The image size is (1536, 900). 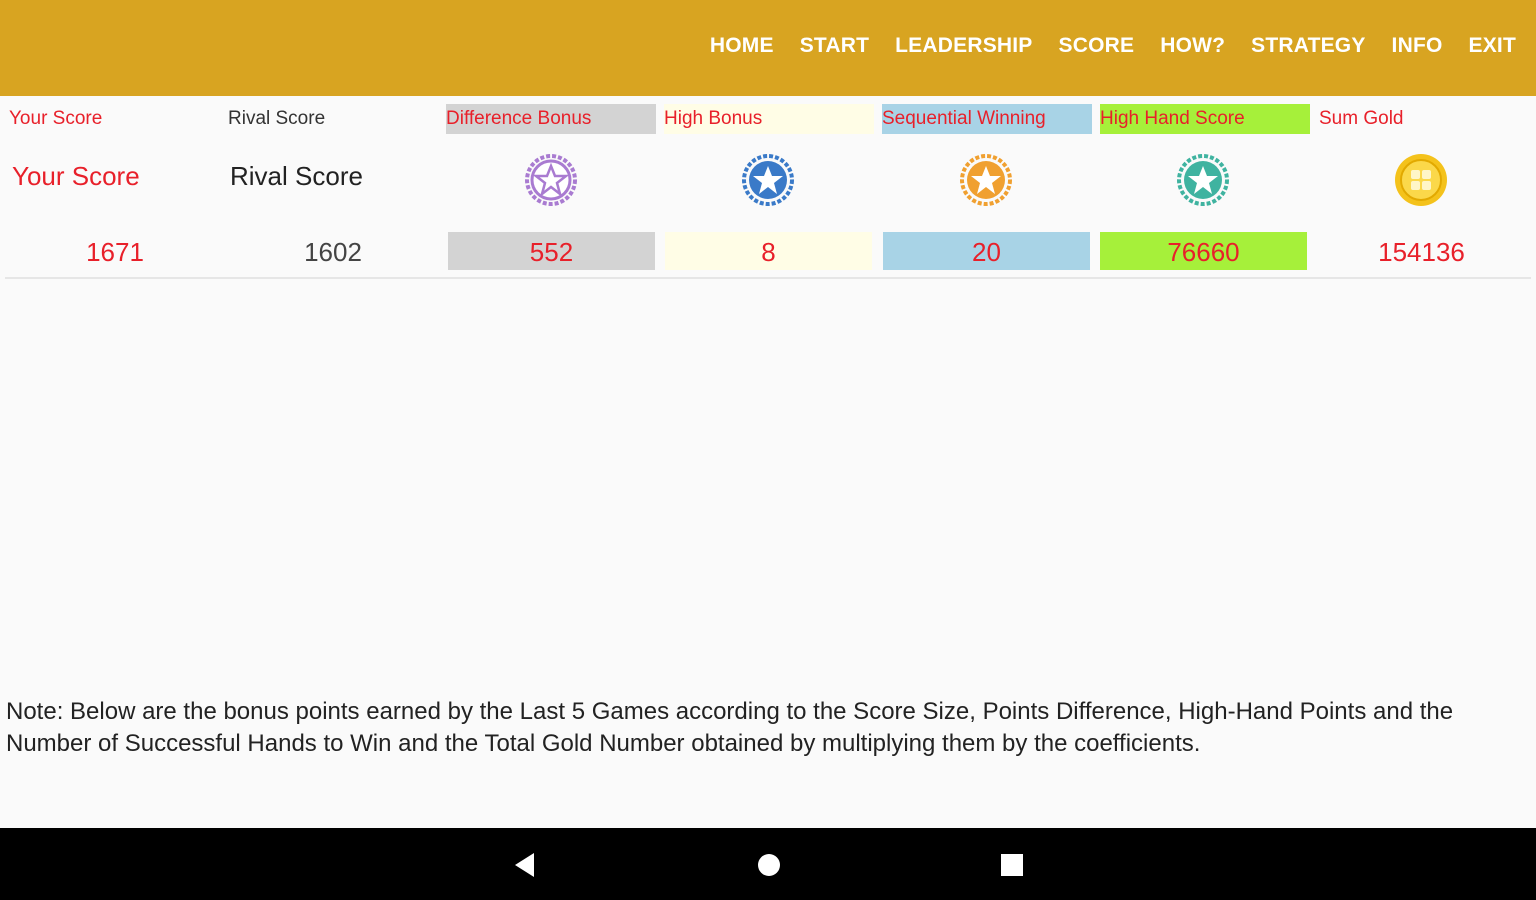 What do you see at coordinates (1492, 46) in the screenshot?
I see `nav-exit: EXIT` at bounding box center [1492, 46].